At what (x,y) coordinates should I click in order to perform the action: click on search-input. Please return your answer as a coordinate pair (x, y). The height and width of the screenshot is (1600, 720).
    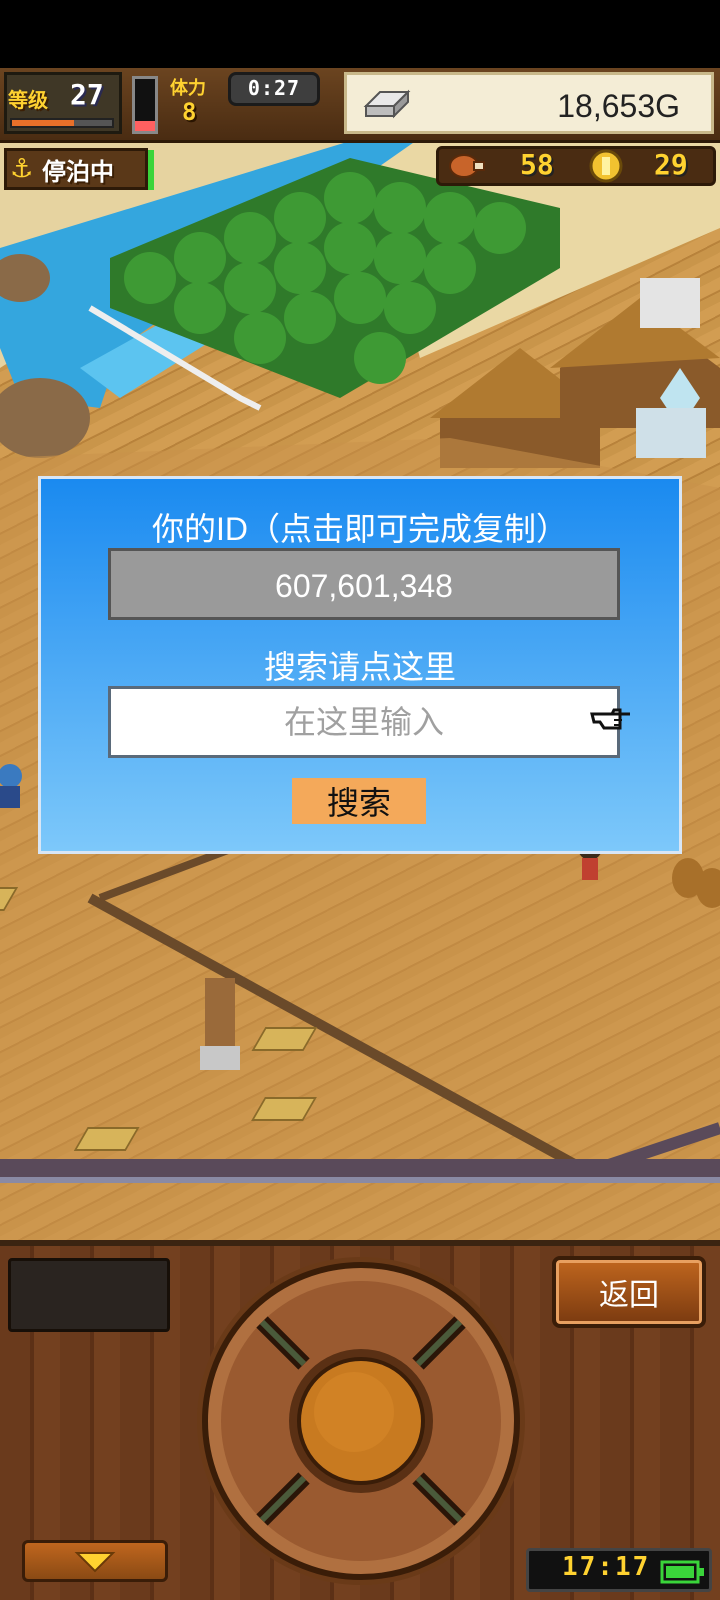
    Looking at the image, I should click on (364, 722).